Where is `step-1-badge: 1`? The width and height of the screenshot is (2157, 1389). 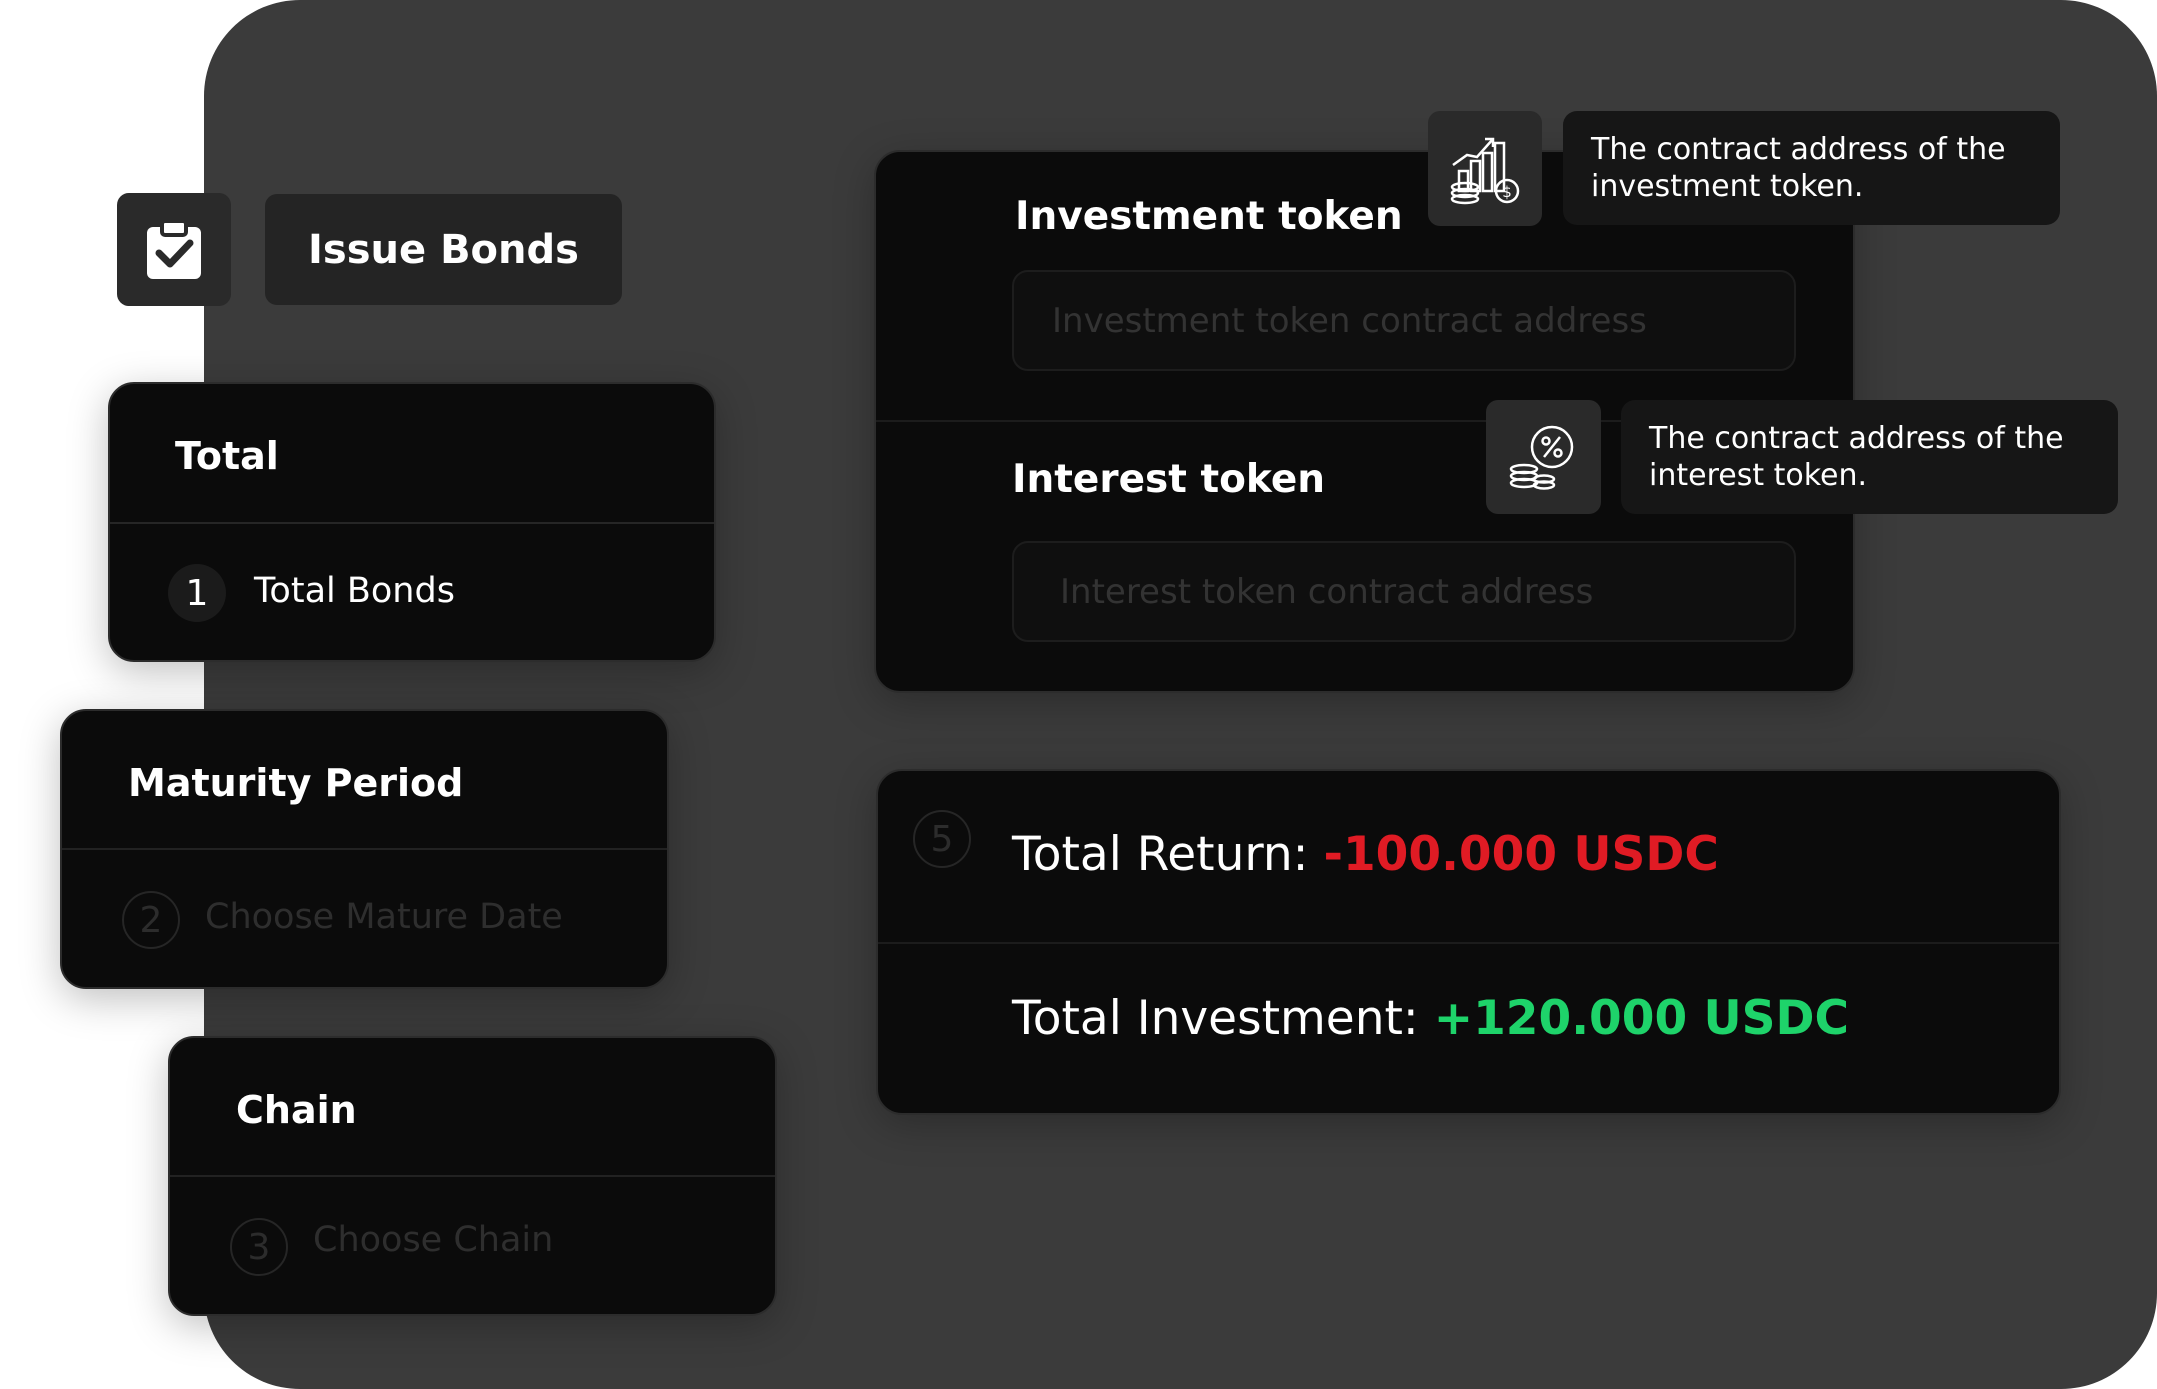
step-1-badge: 1 is located at coordinates (197, 593).